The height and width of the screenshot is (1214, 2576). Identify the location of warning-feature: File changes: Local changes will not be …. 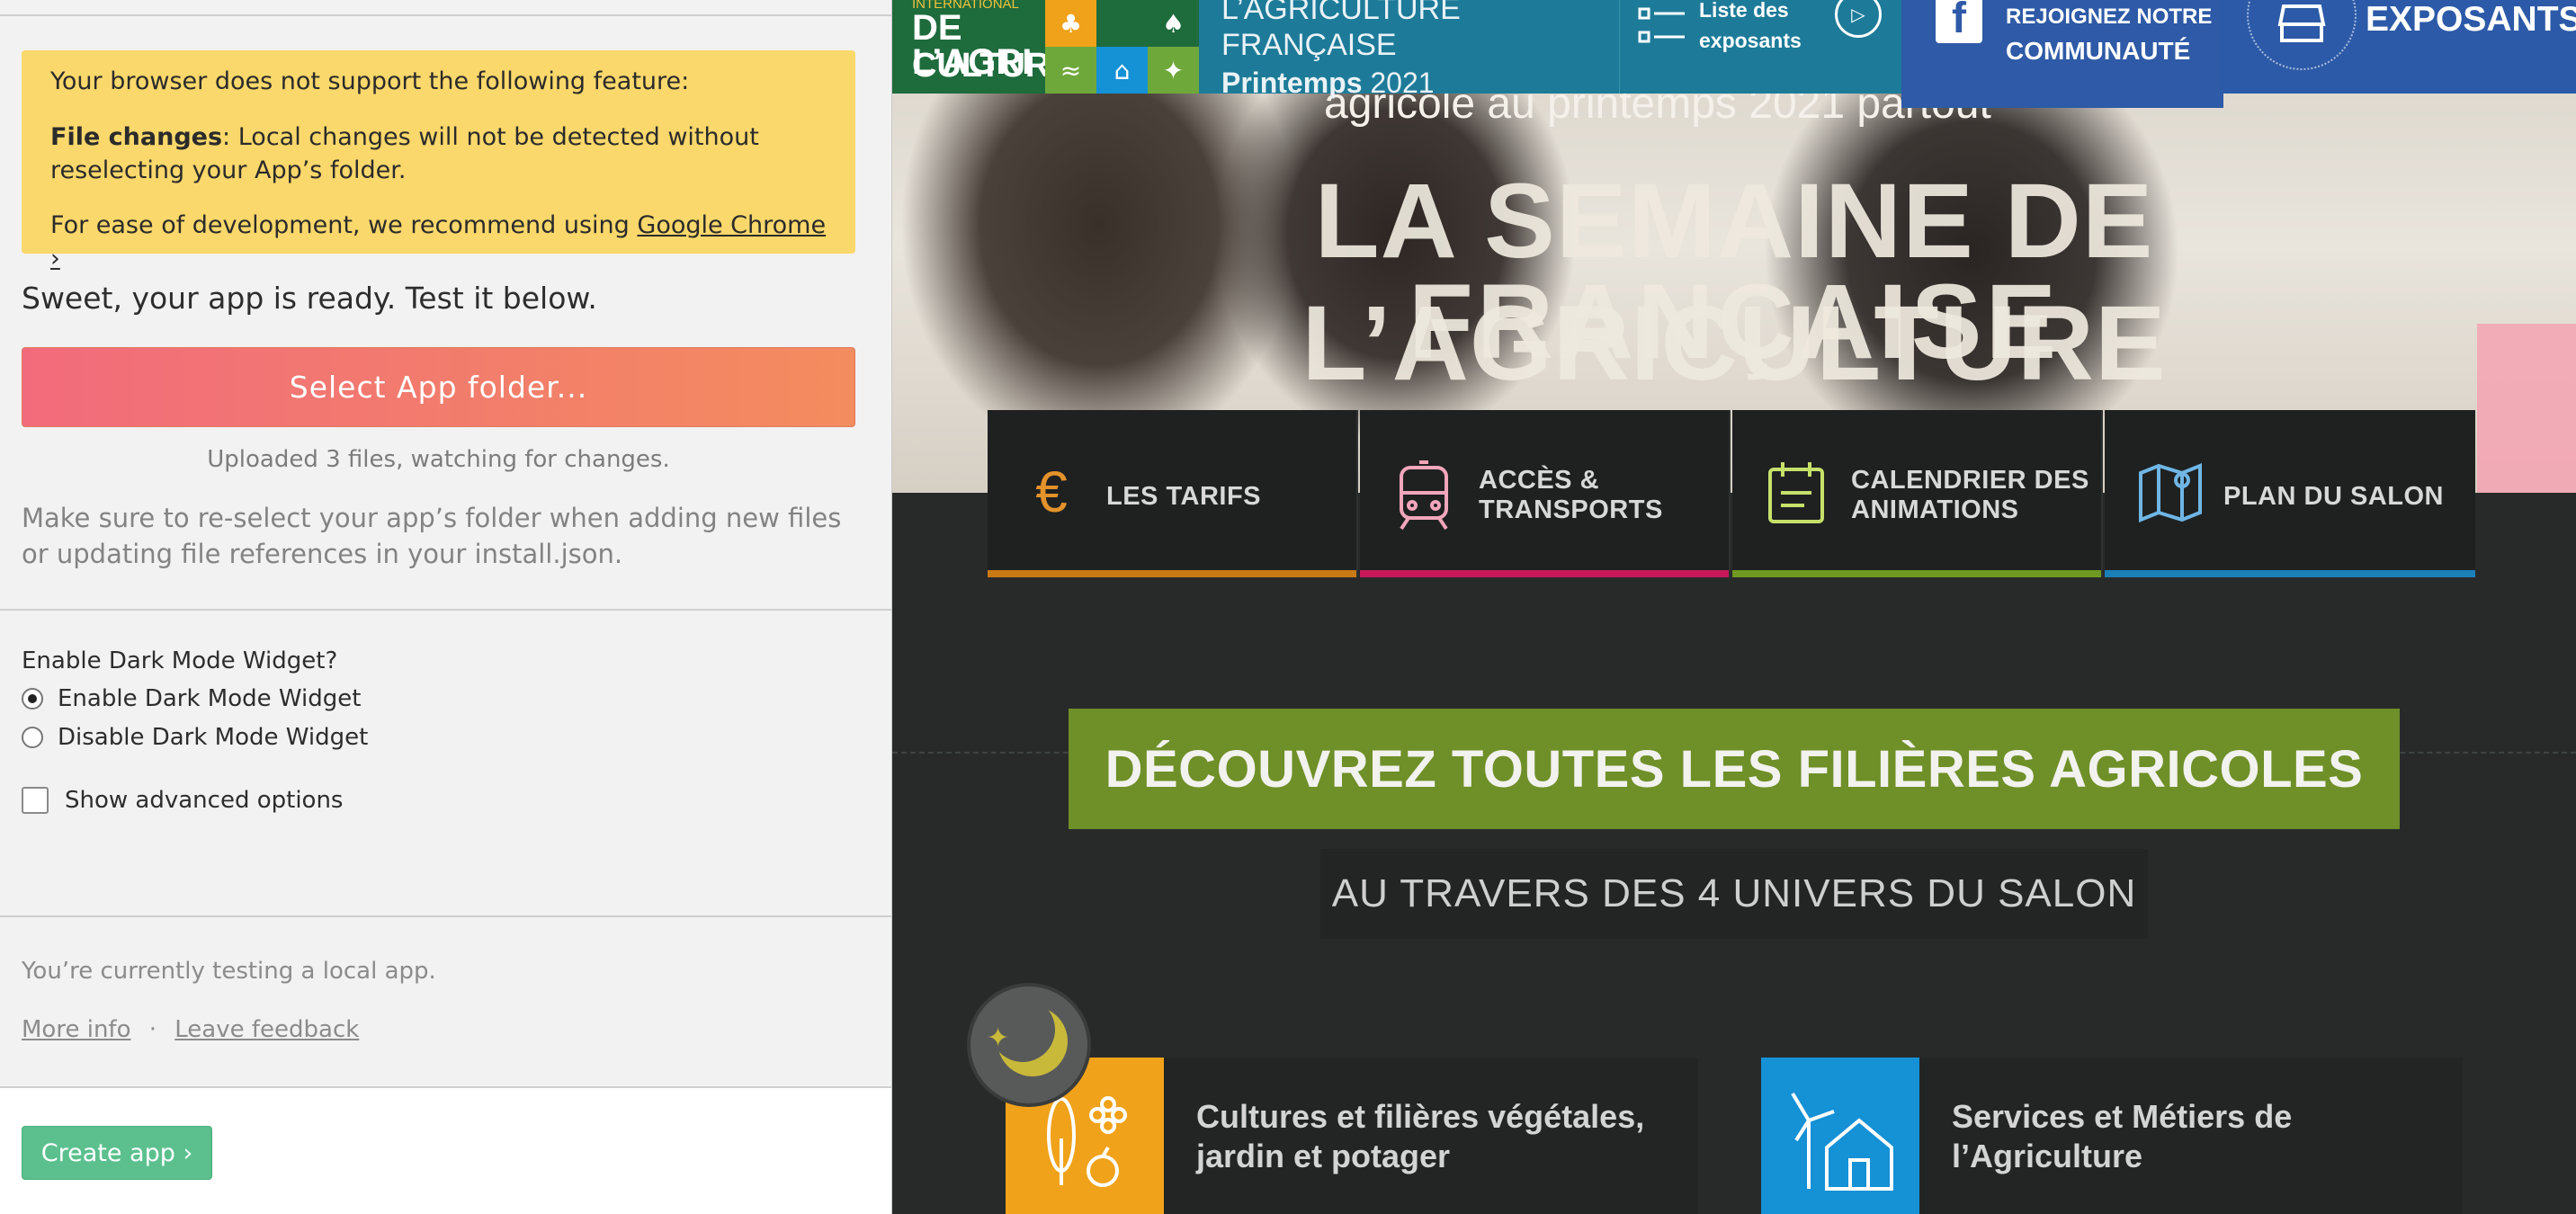
(442, 154).